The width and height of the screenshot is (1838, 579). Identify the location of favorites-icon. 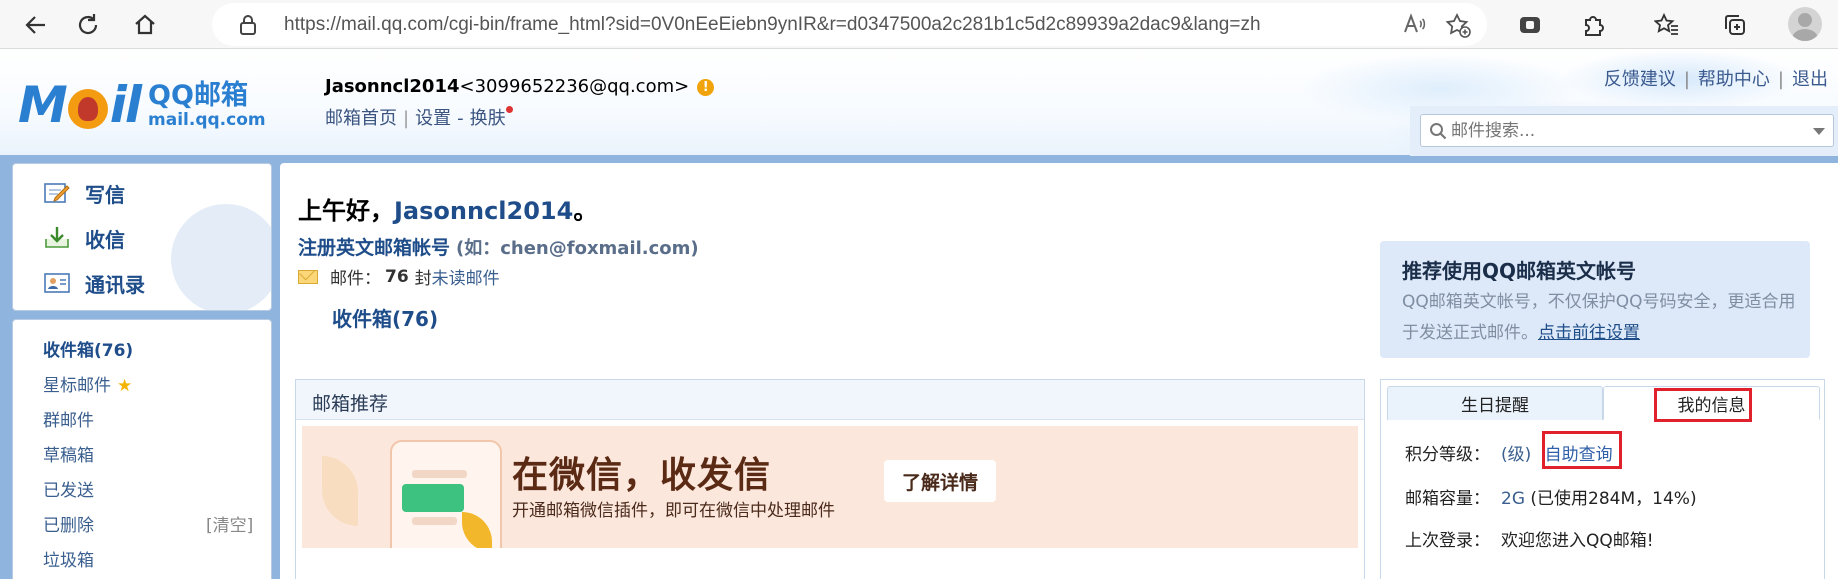
(1667, 25).